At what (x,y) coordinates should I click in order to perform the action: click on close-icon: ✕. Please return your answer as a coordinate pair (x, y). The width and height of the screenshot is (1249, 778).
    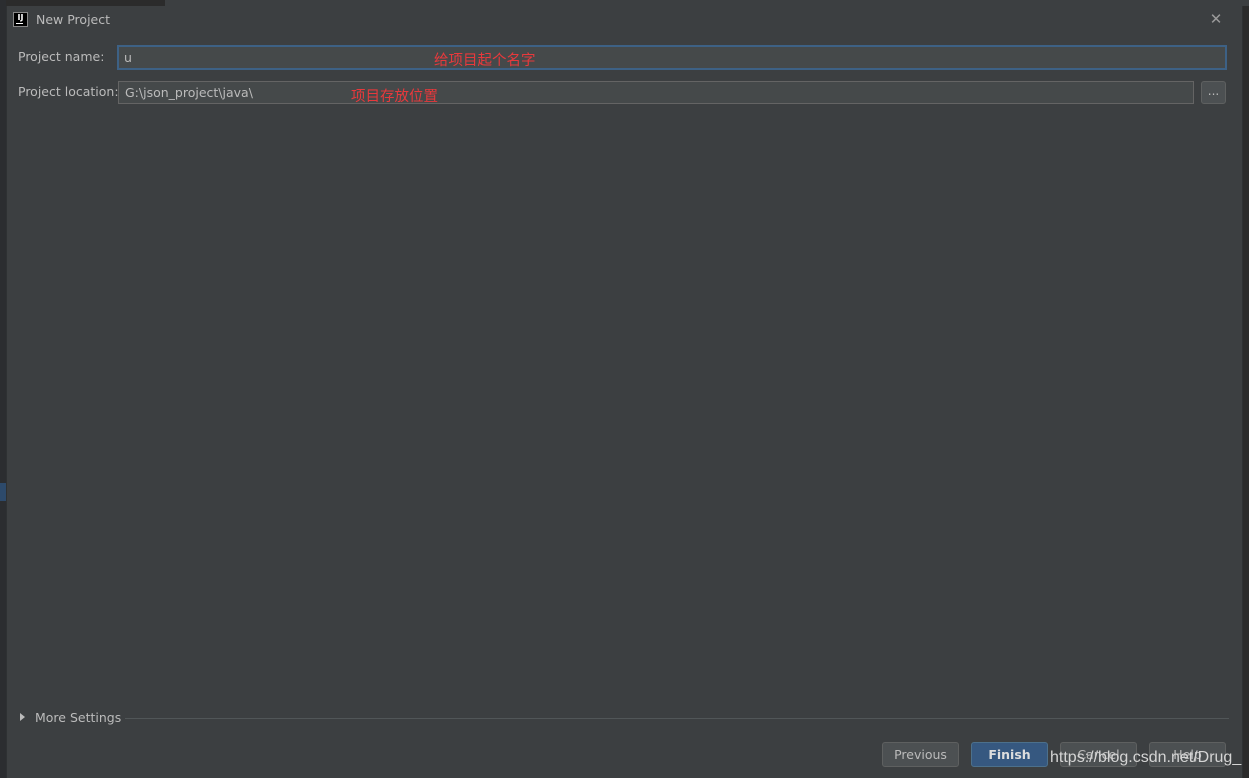
    Looking at the image, I should click on (1216, 19).